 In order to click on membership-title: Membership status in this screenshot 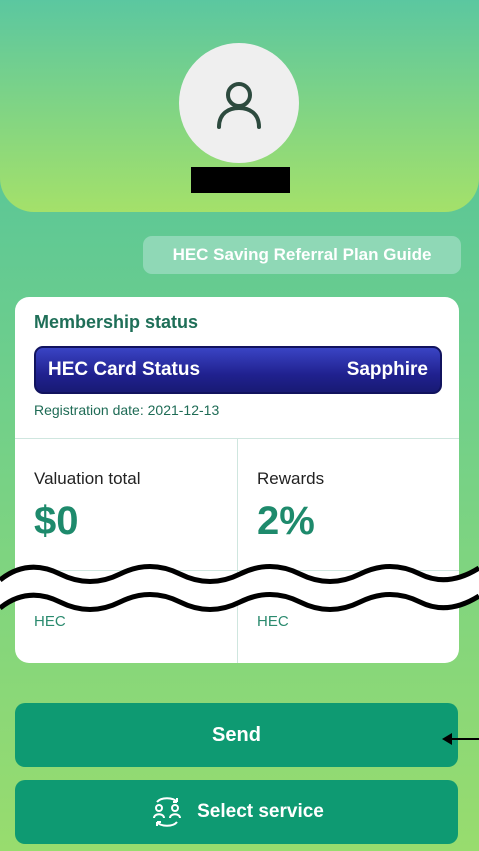, I will do `click(116, 322)`.